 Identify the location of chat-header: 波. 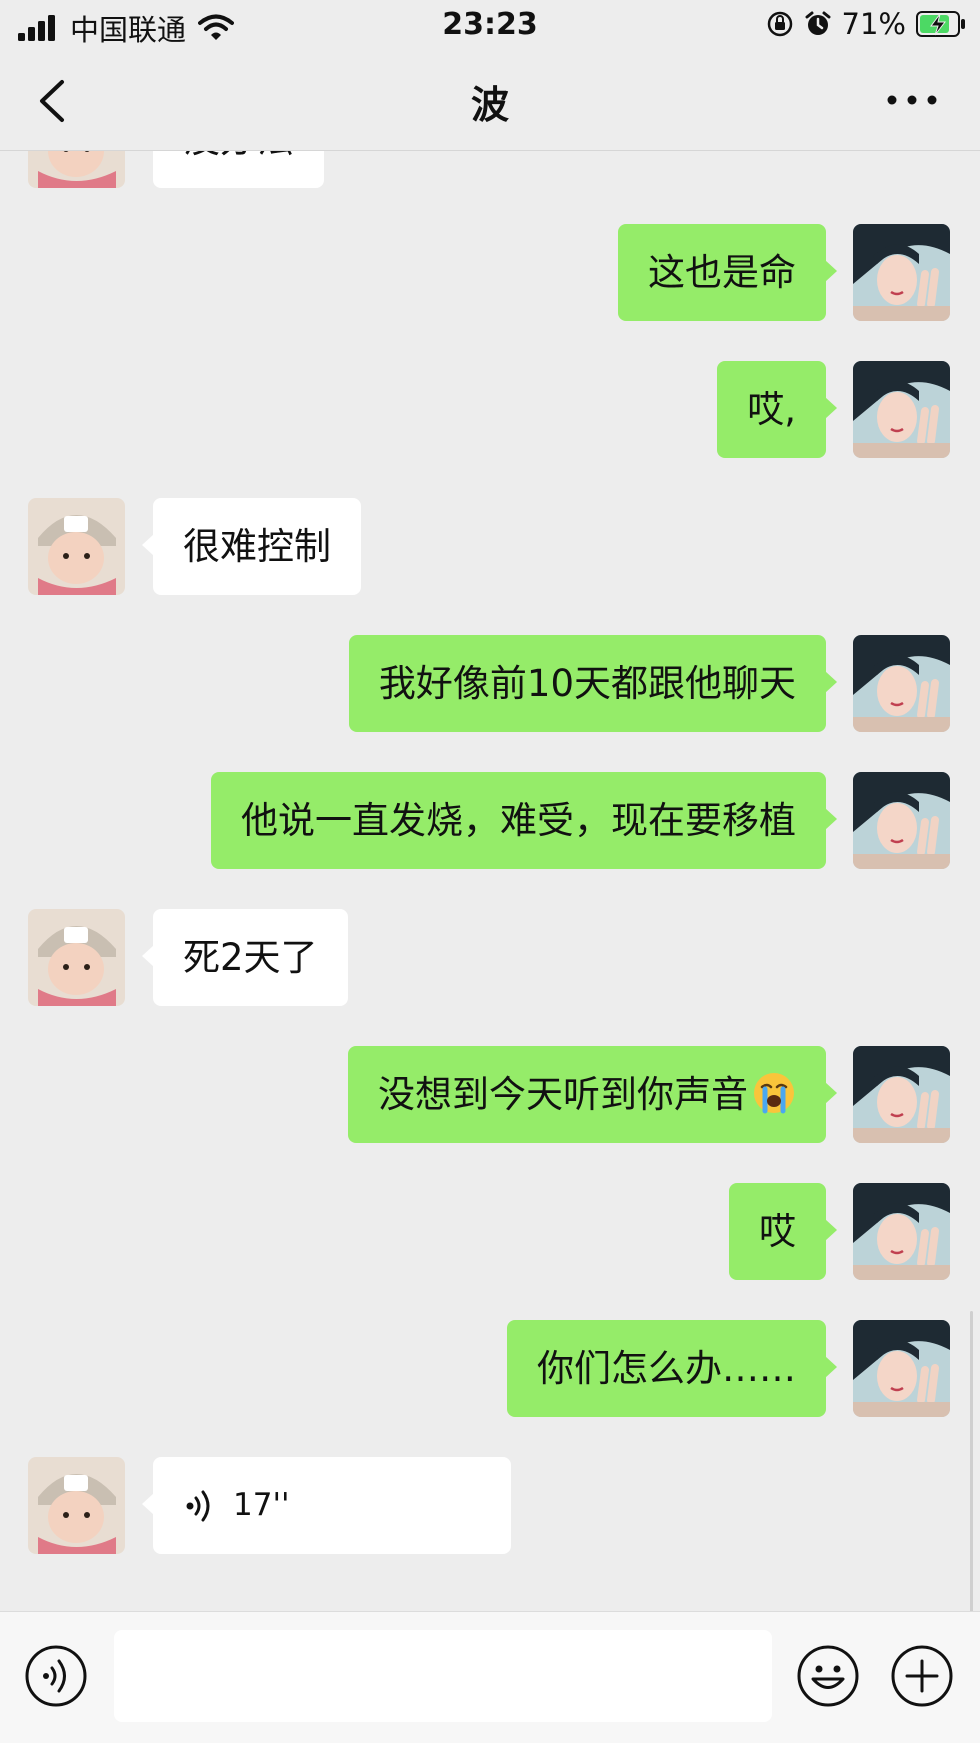
(490, 100).